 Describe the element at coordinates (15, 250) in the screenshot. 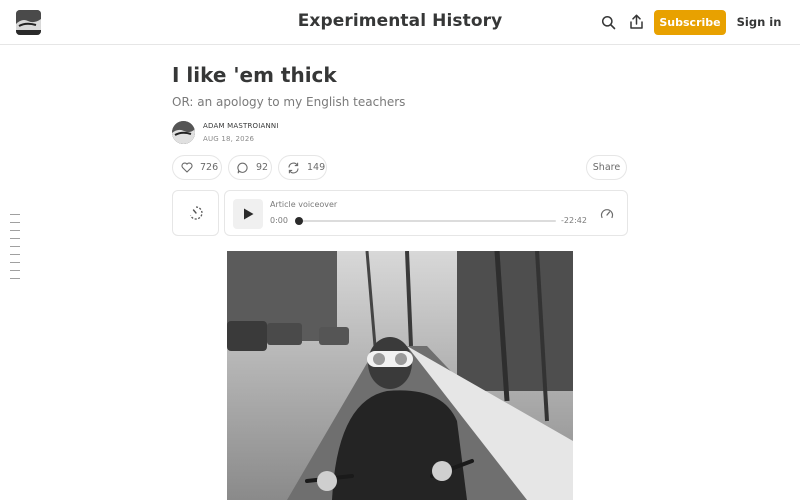

I see `table-of-contents-toggle` at that location.